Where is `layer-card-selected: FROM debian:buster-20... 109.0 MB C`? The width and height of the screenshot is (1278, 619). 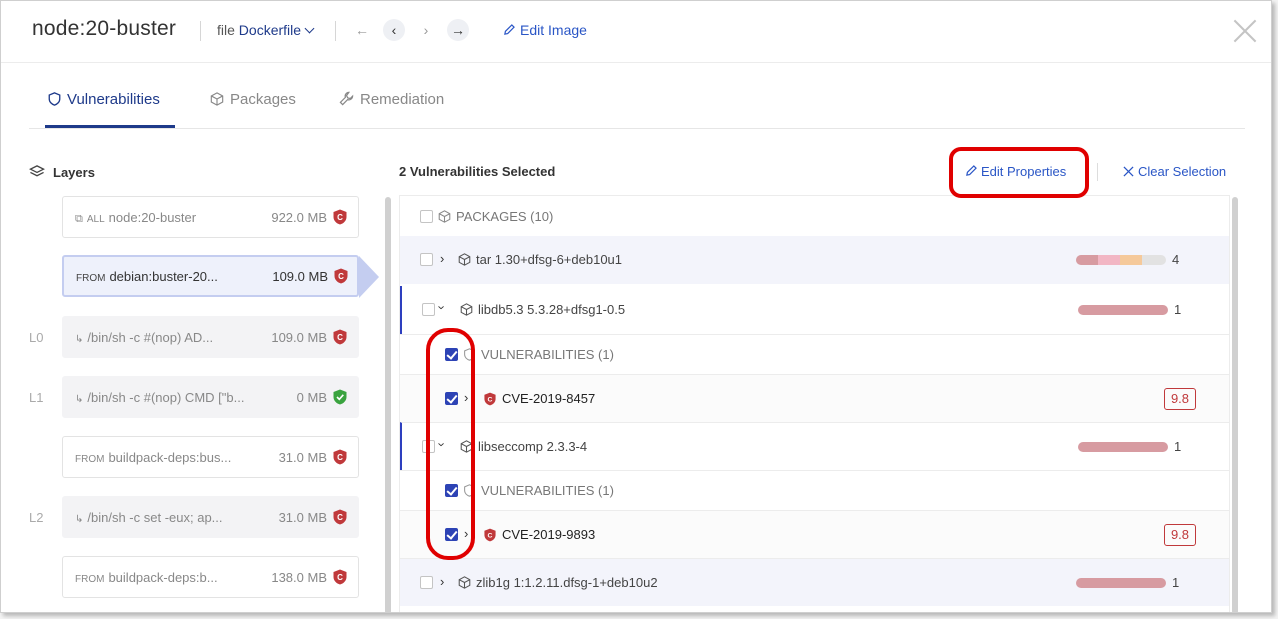
layer-card-selected: FROM debian:buster-20... 109.0 MB C is located at coordinates (210, 276).